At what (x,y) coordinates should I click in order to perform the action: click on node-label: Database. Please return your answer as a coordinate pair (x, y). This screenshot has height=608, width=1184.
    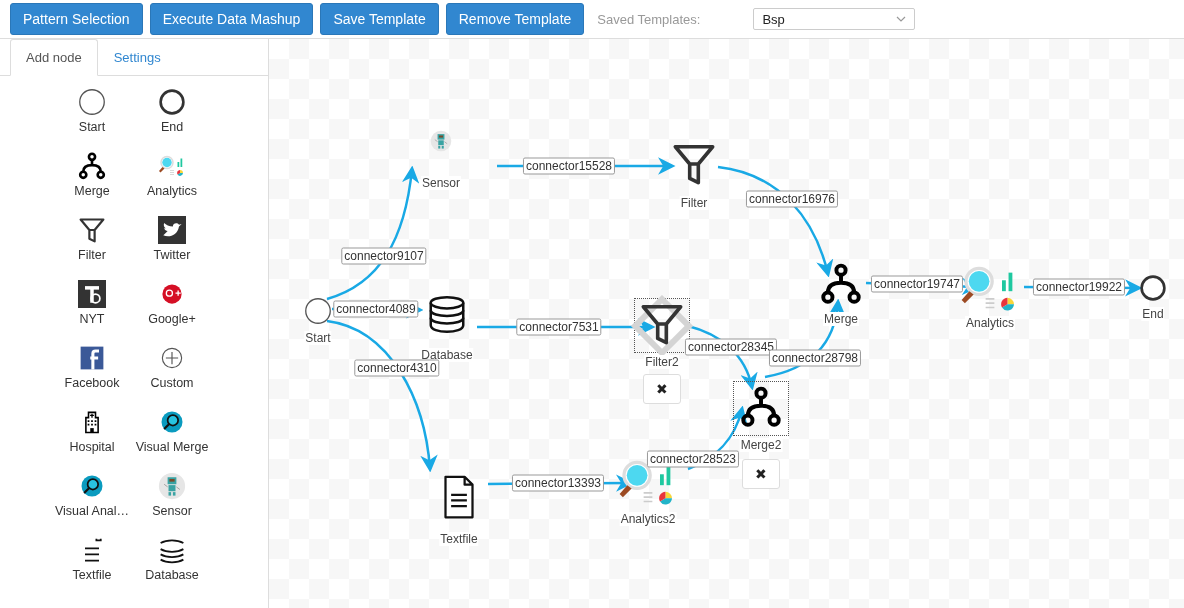
    Looking at the image, I should click on (447, 355).